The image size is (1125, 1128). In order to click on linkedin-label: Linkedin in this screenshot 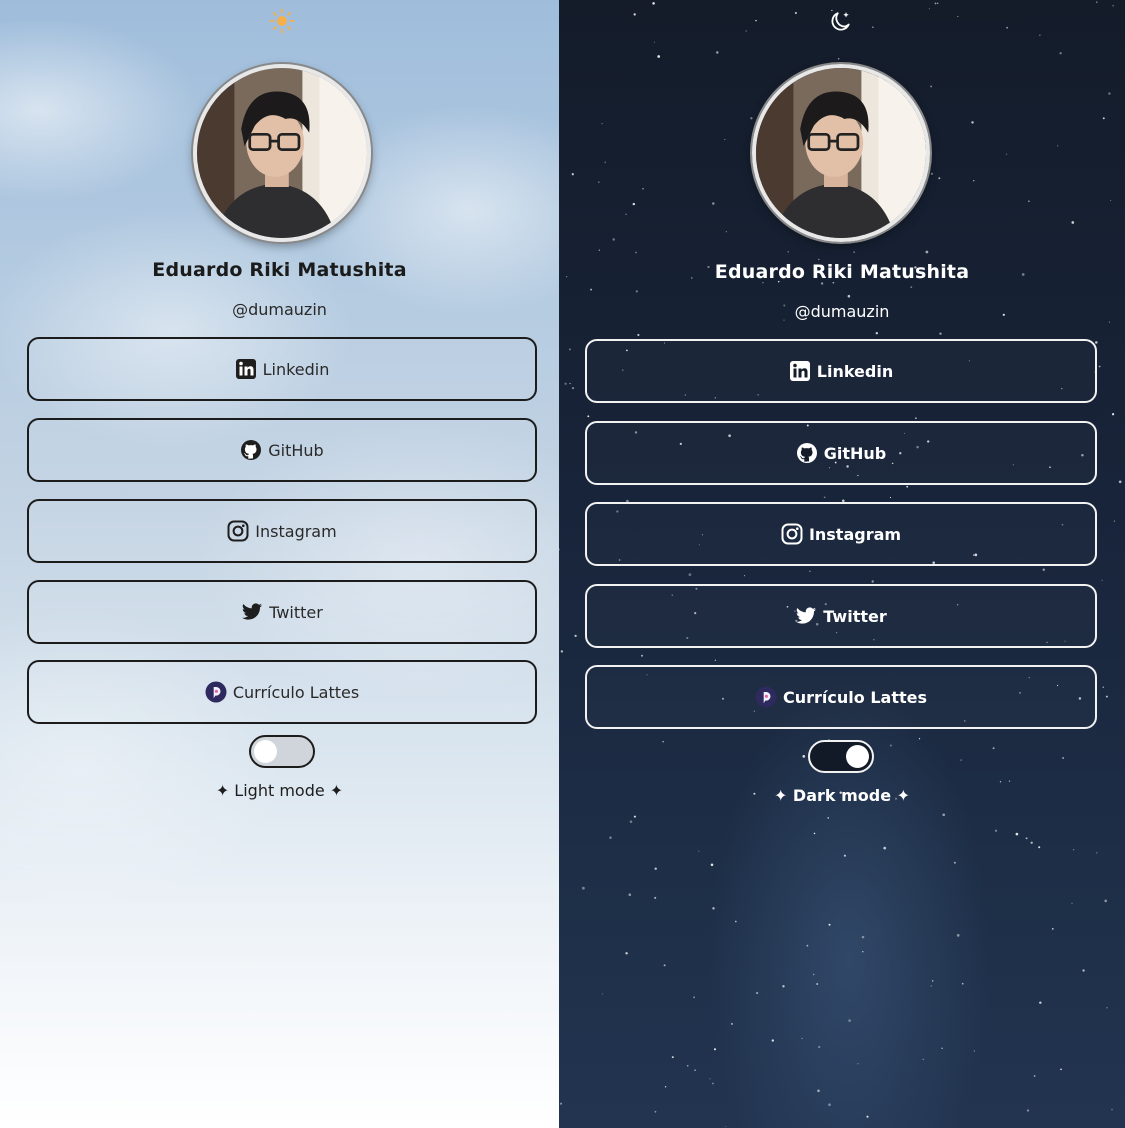, I will do `click(296, 369)`.